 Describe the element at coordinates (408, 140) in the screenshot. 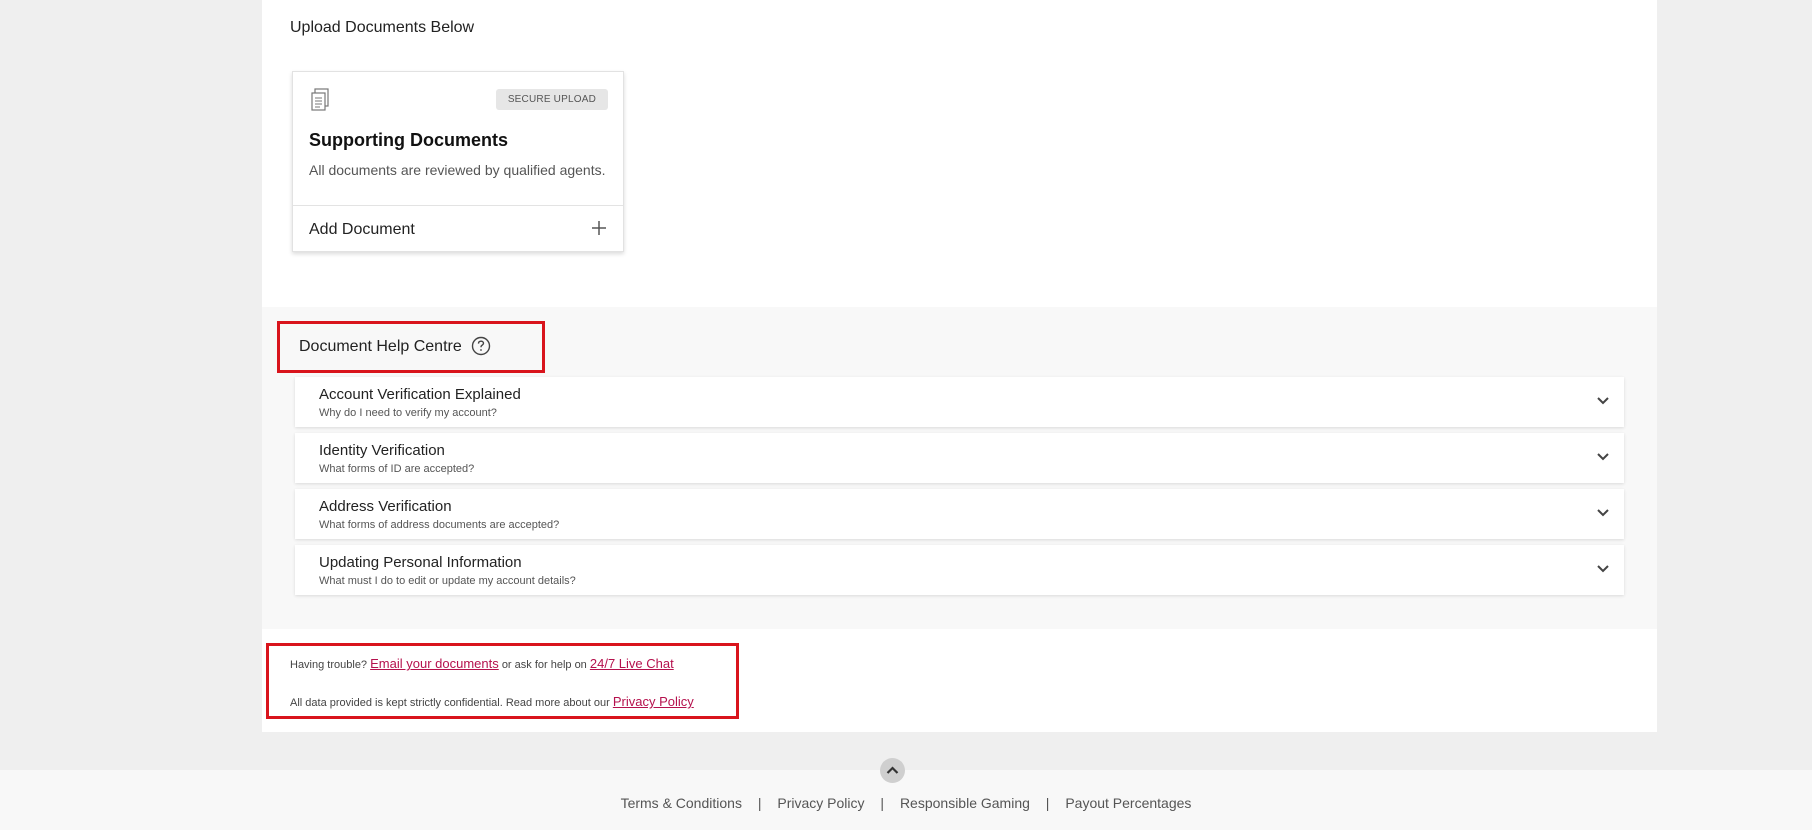

I see `card-title: Supporting Documents` at that location.